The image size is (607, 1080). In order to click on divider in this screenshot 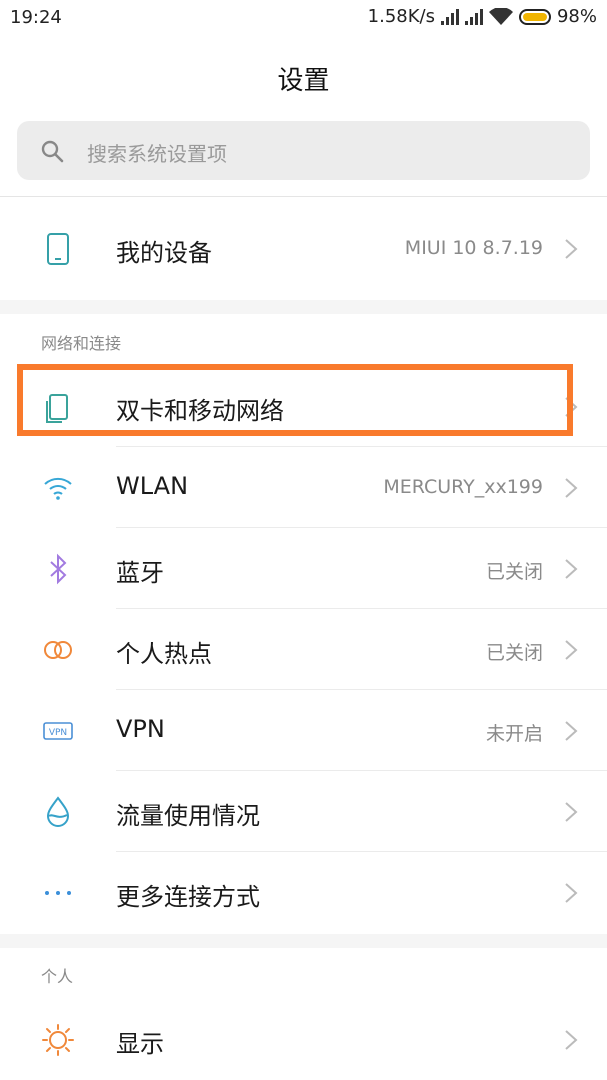, I will do `click(303, 196)`.